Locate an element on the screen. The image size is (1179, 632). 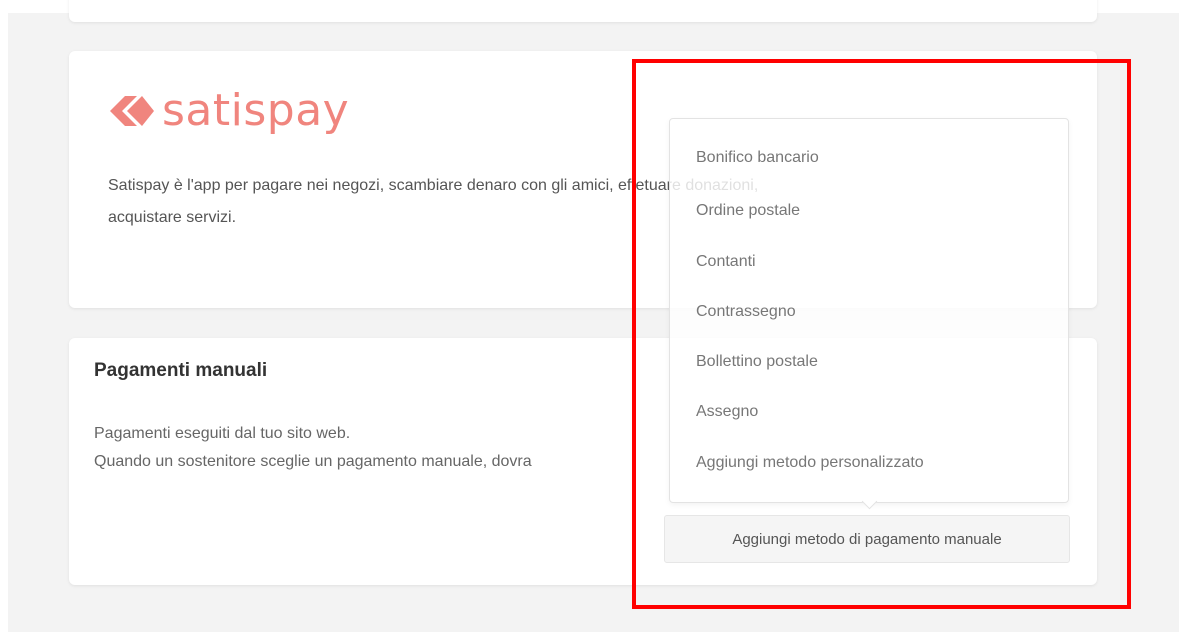
previous-card is located at coordinates (583, 11).